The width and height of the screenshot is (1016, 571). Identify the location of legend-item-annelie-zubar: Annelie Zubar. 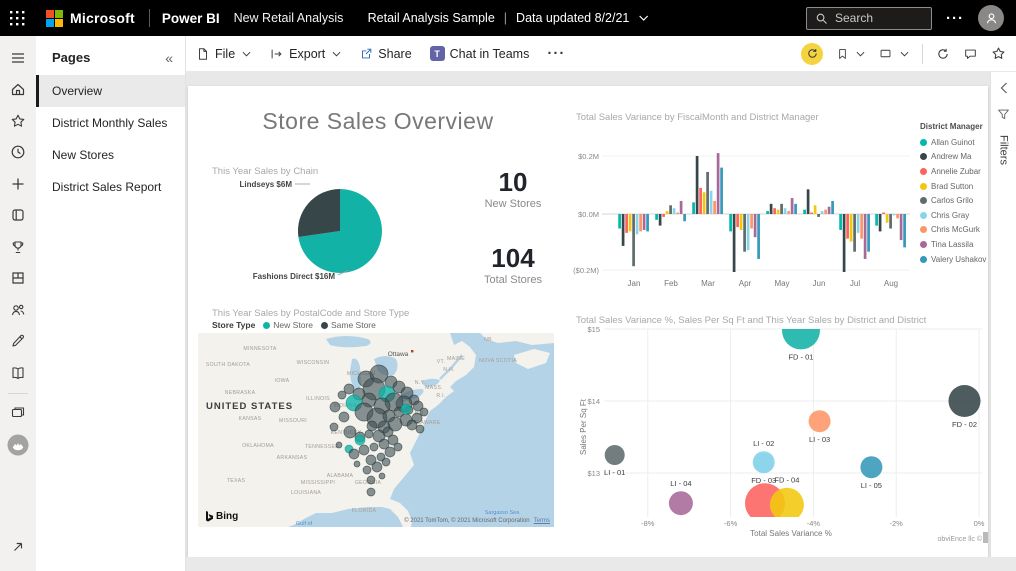
(957, 171).